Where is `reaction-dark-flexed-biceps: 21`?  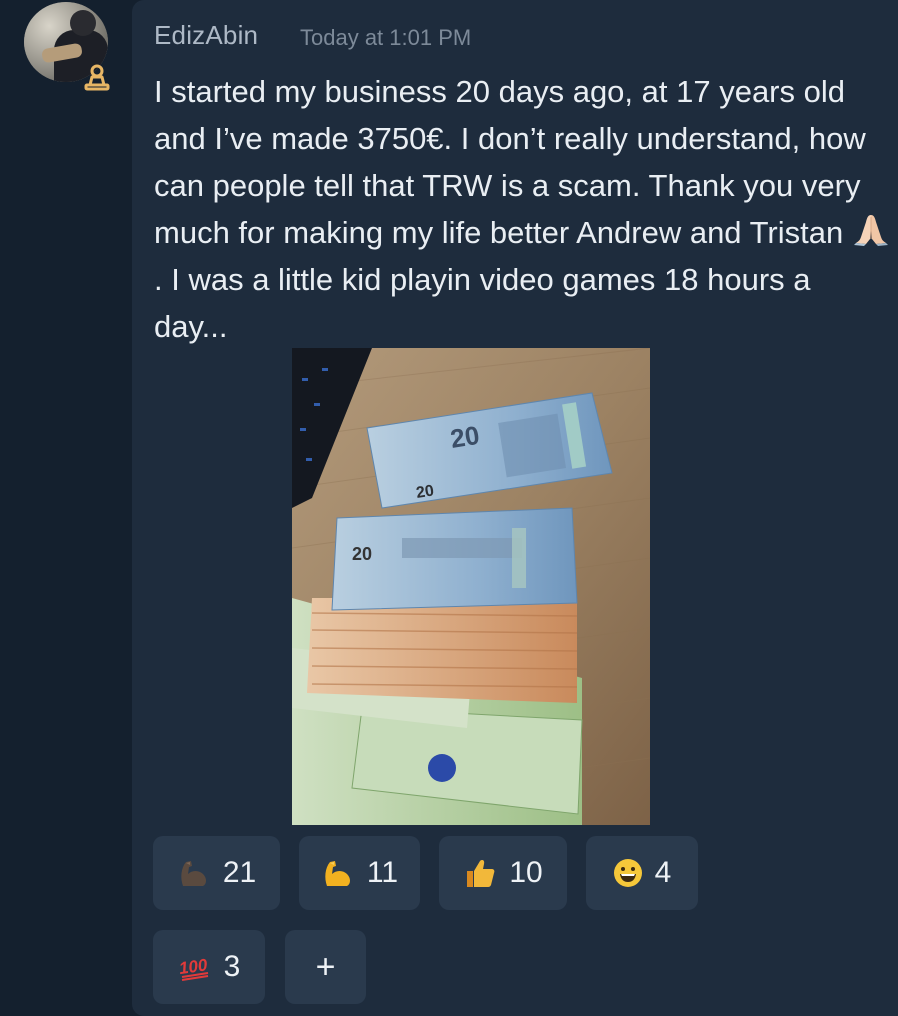 reaction-dark-flexed-biceps: 21 is located at coordinates (216, 873).